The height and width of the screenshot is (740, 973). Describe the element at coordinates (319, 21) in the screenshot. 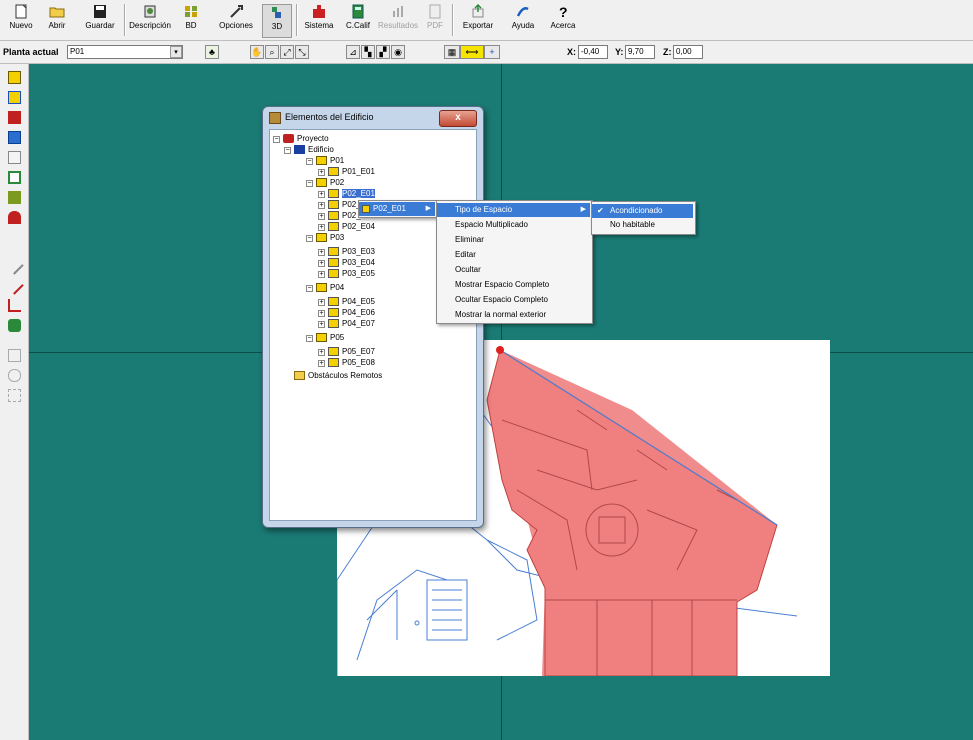

I see `system-button: Sistema` at that location.